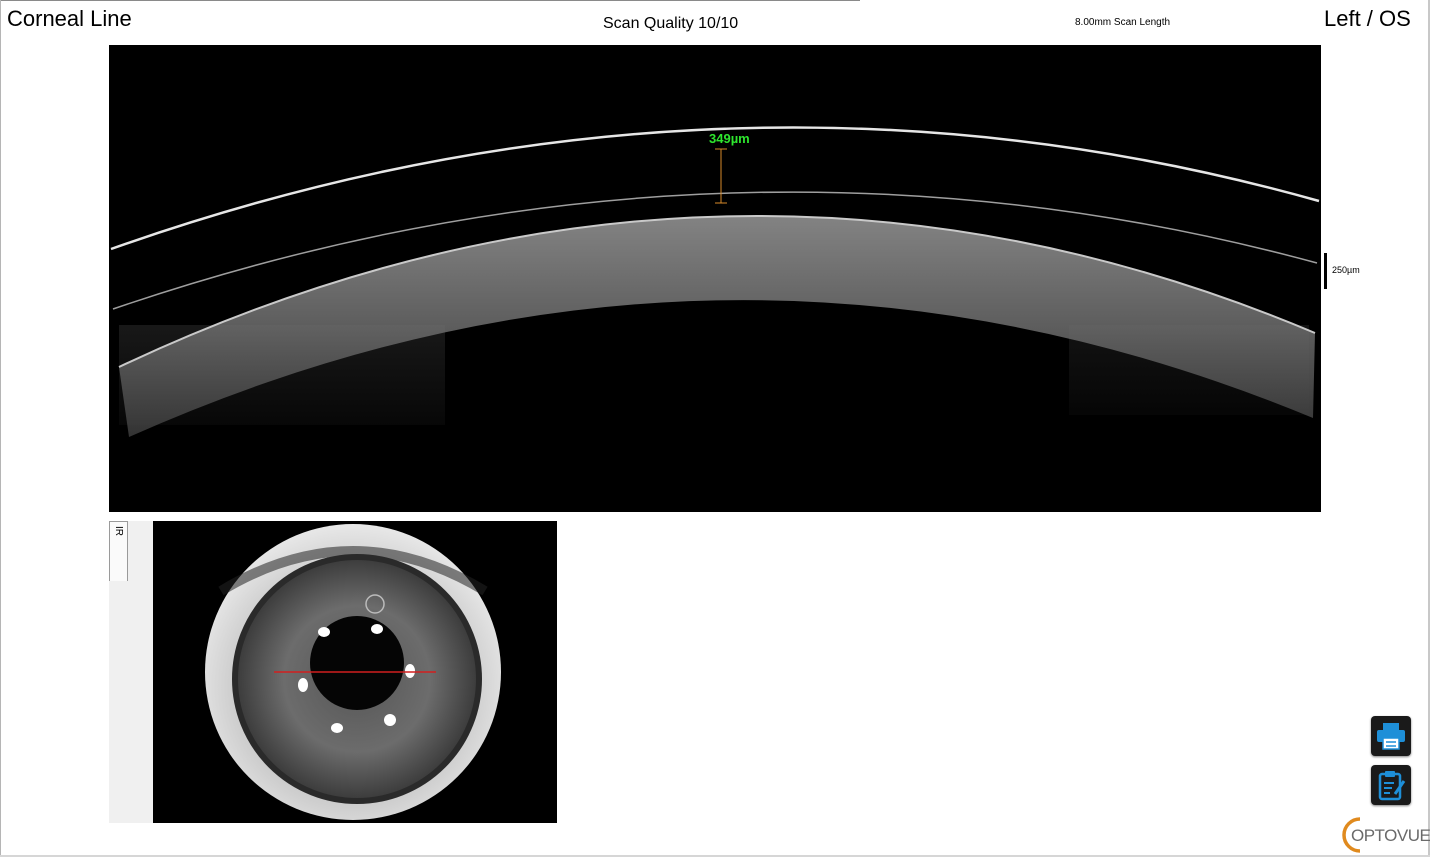 The image size is (1430, 857). I want to click on eye-graphic, so click(353, 672).